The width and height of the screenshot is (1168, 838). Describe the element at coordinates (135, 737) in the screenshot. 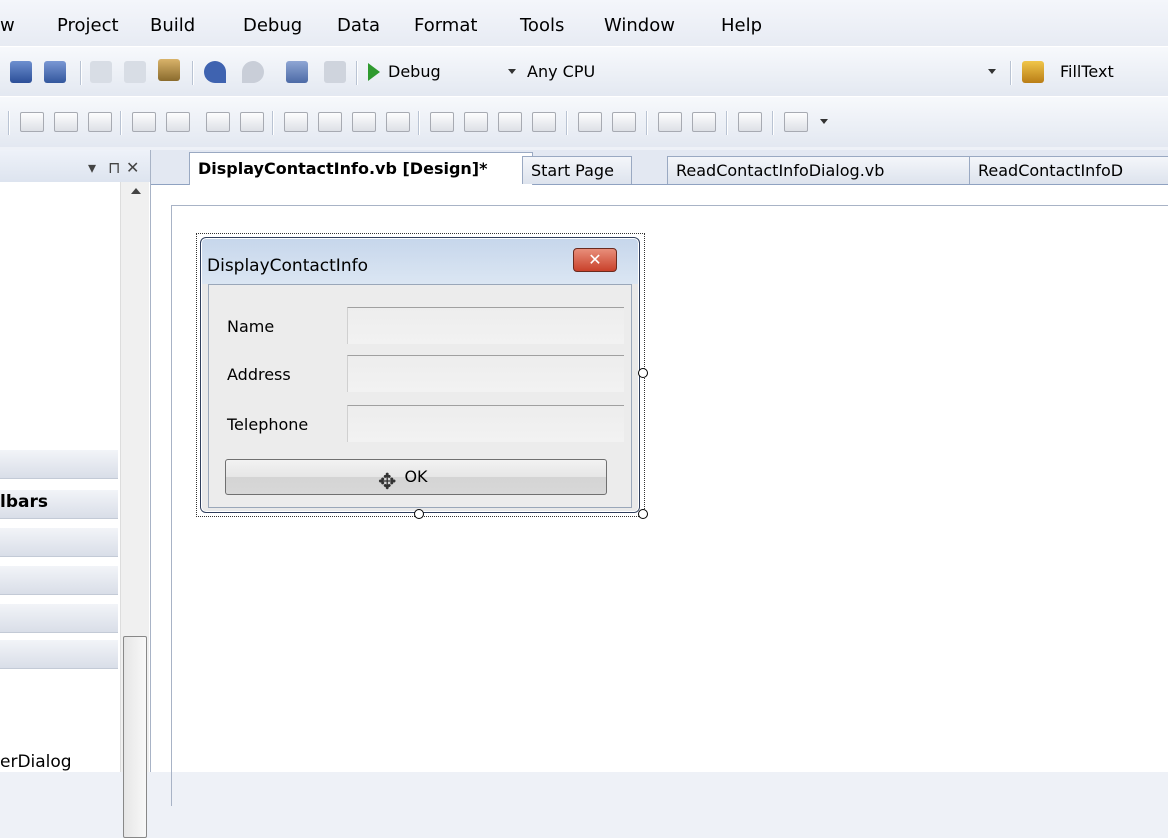

I see `scrollbar-thumb` at that location.